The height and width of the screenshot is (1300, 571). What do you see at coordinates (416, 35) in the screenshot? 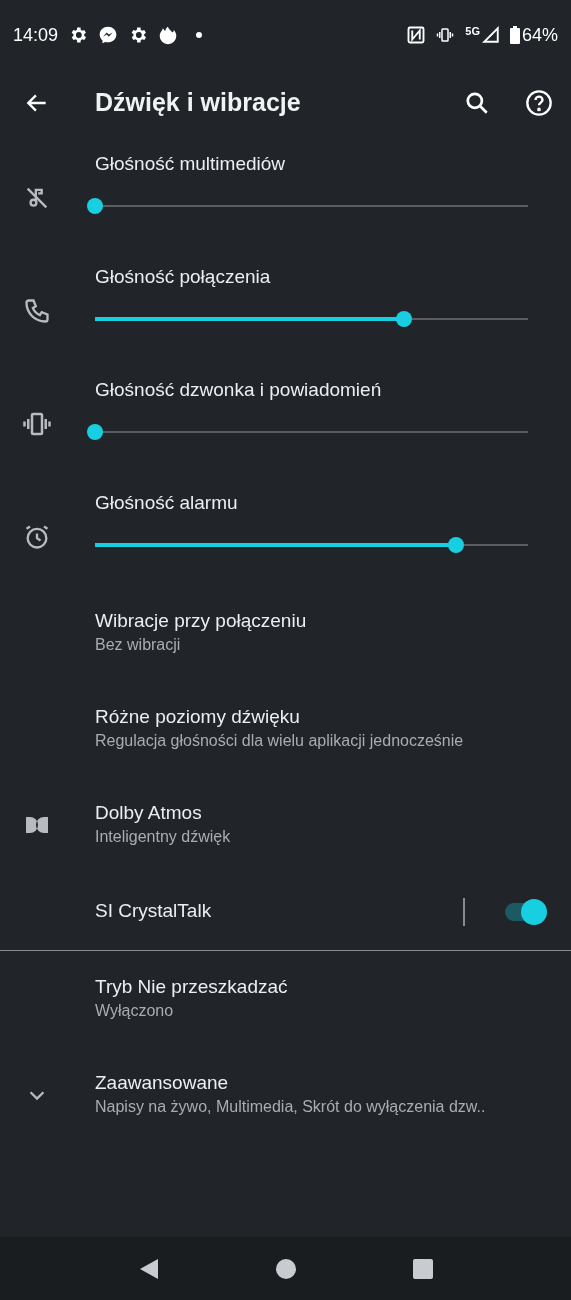
I see `nfc-icon` at bounding box center [416, 35].